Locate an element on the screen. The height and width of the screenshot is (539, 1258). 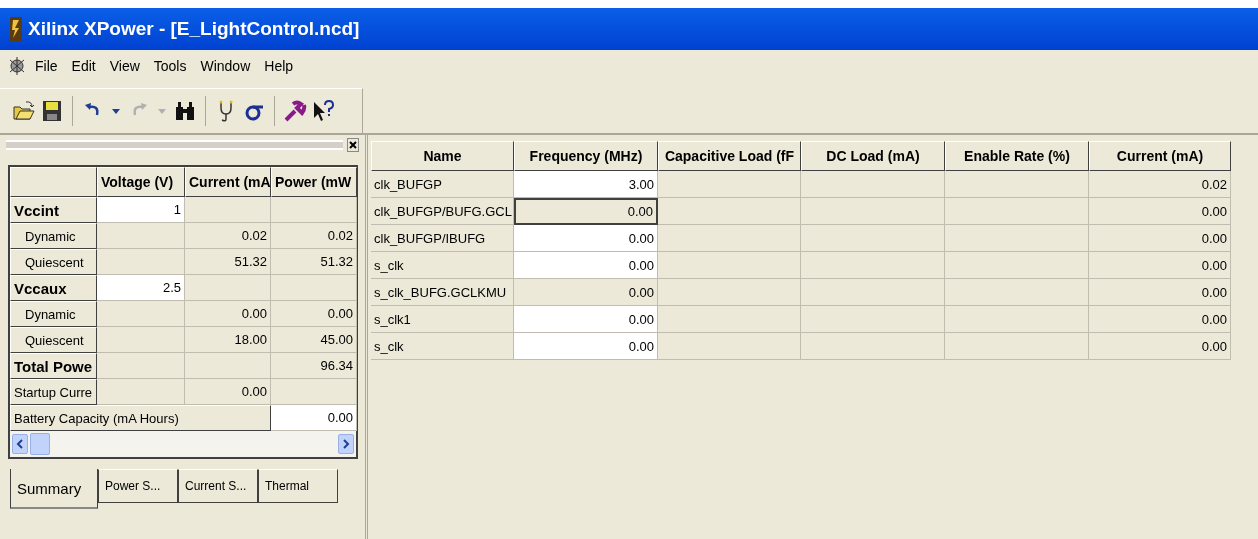
table-cell: 18.00 is located at coordinates (228, 340).